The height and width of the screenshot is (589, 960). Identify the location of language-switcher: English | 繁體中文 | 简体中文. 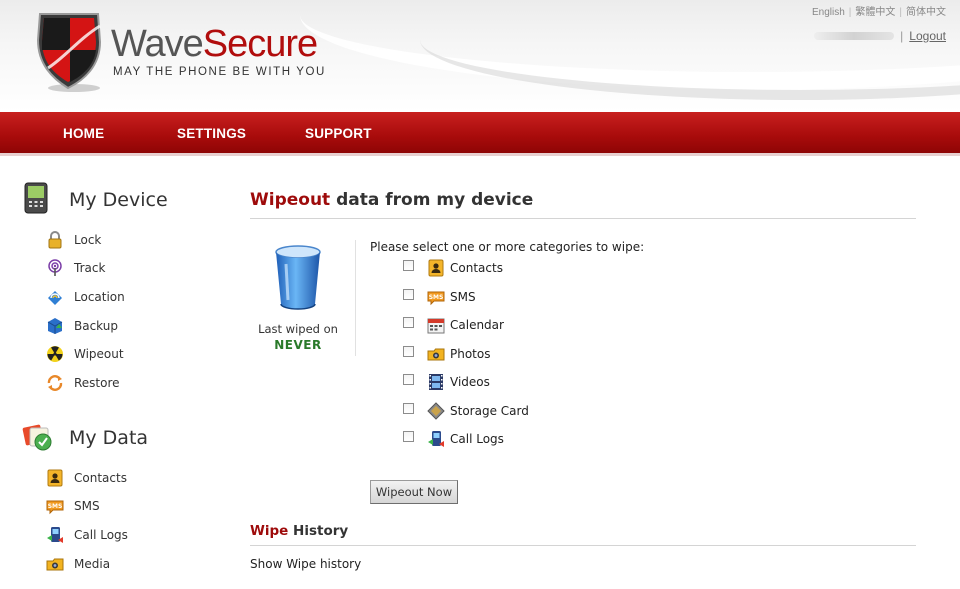
(879, 10).